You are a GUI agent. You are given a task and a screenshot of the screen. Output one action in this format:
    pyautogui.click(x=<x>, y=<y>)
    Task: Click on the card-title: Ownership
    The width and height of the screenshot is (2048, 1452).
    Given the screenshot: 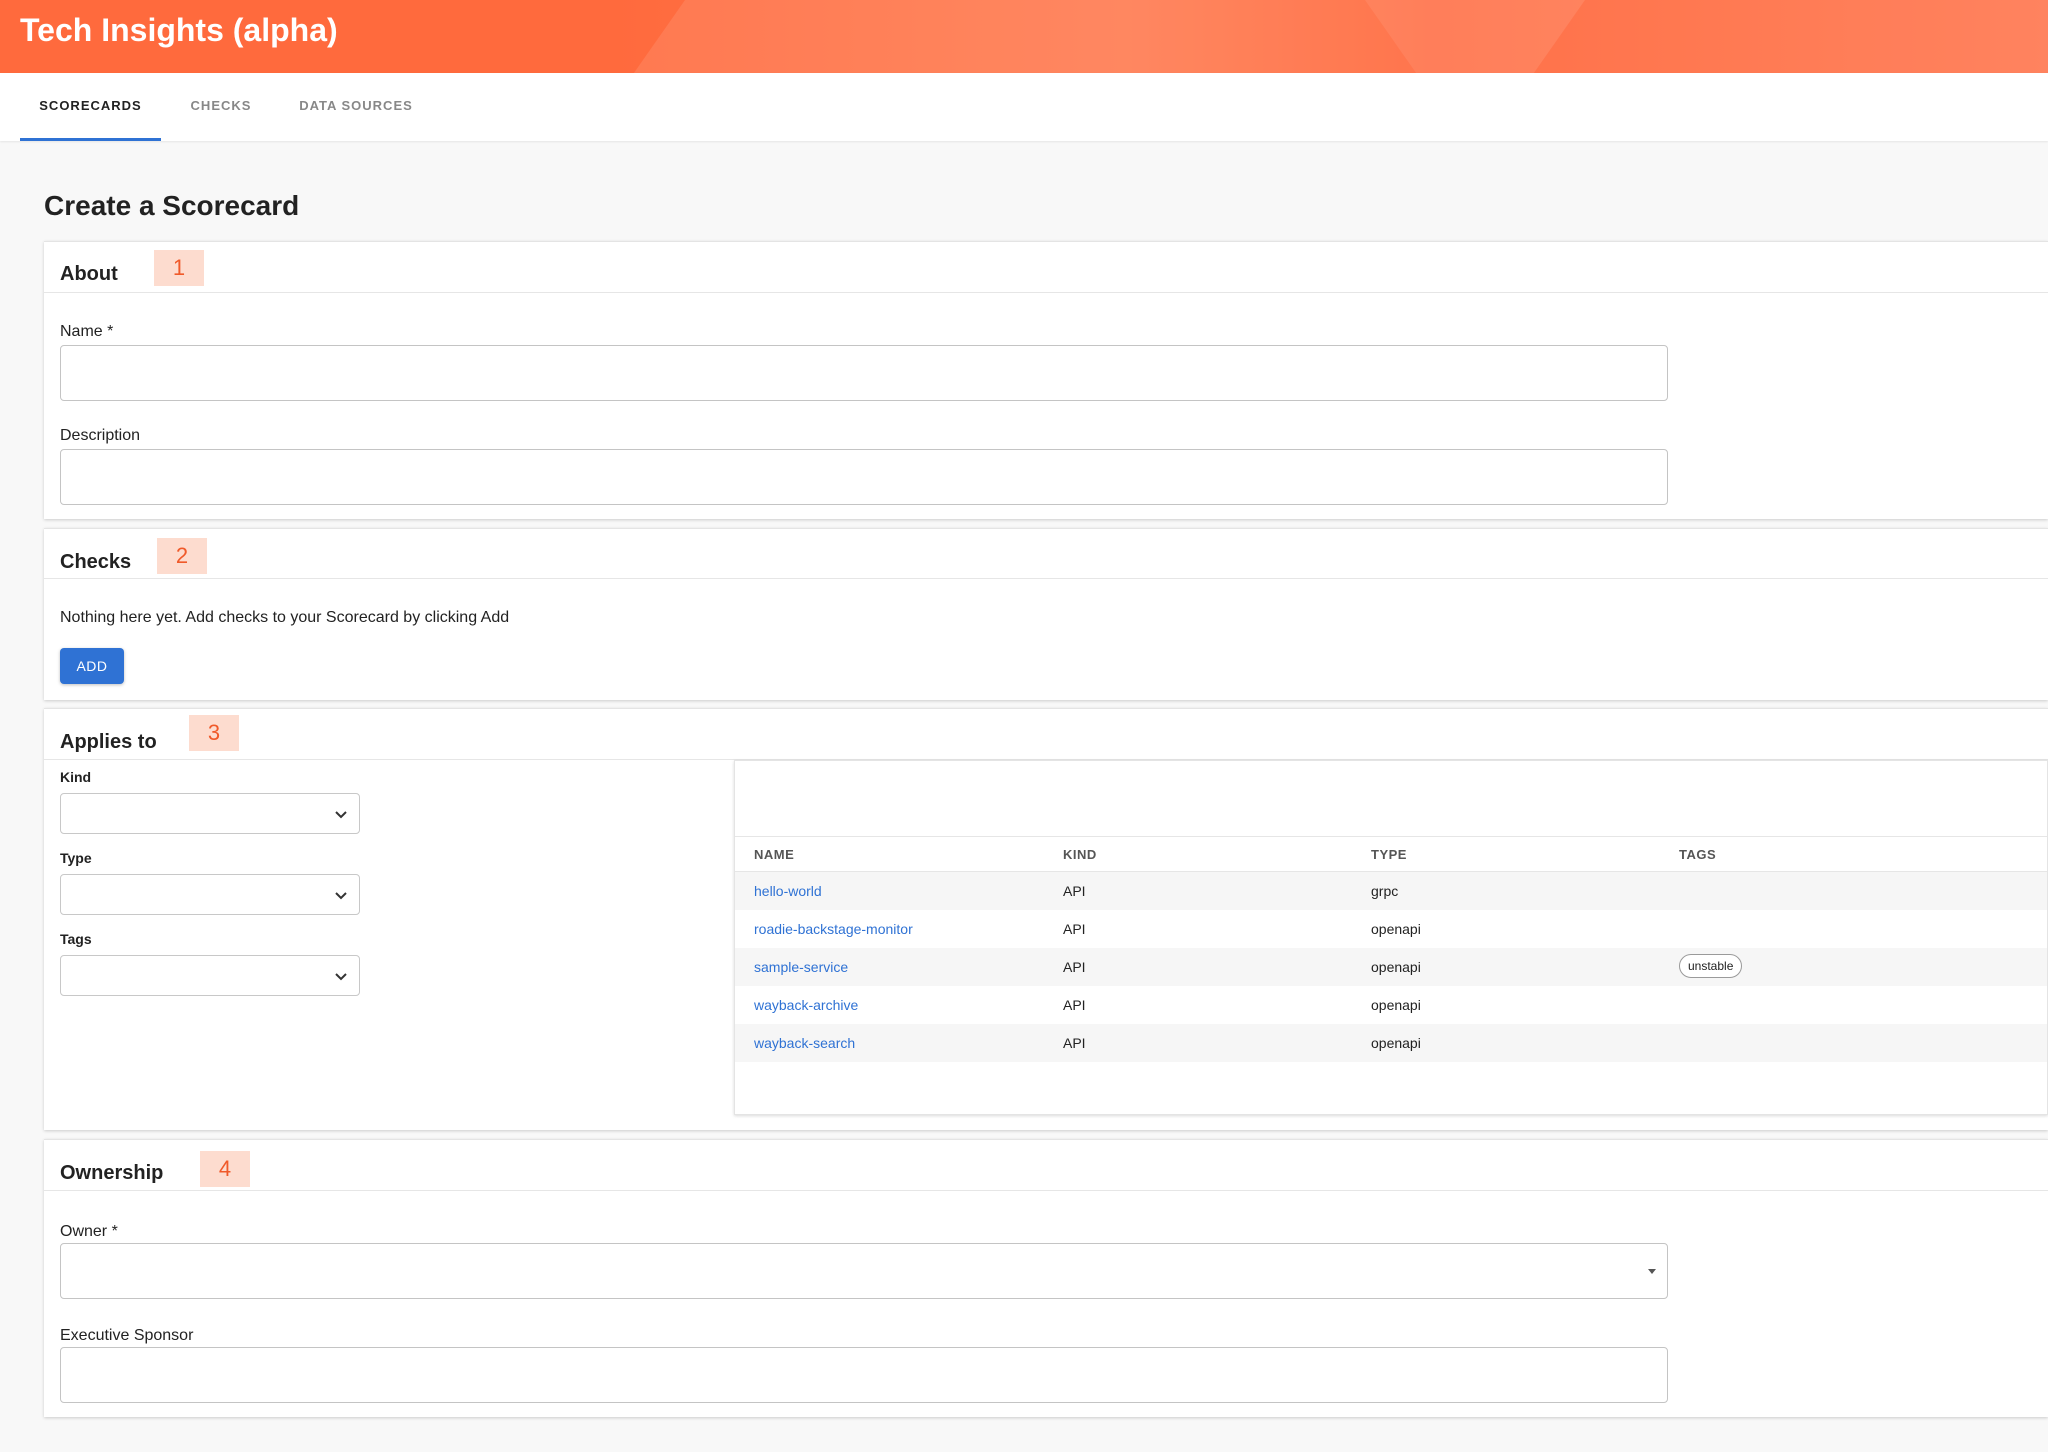 What is the action you would take?
    pyautogui.click(x=112, y=1173)
    